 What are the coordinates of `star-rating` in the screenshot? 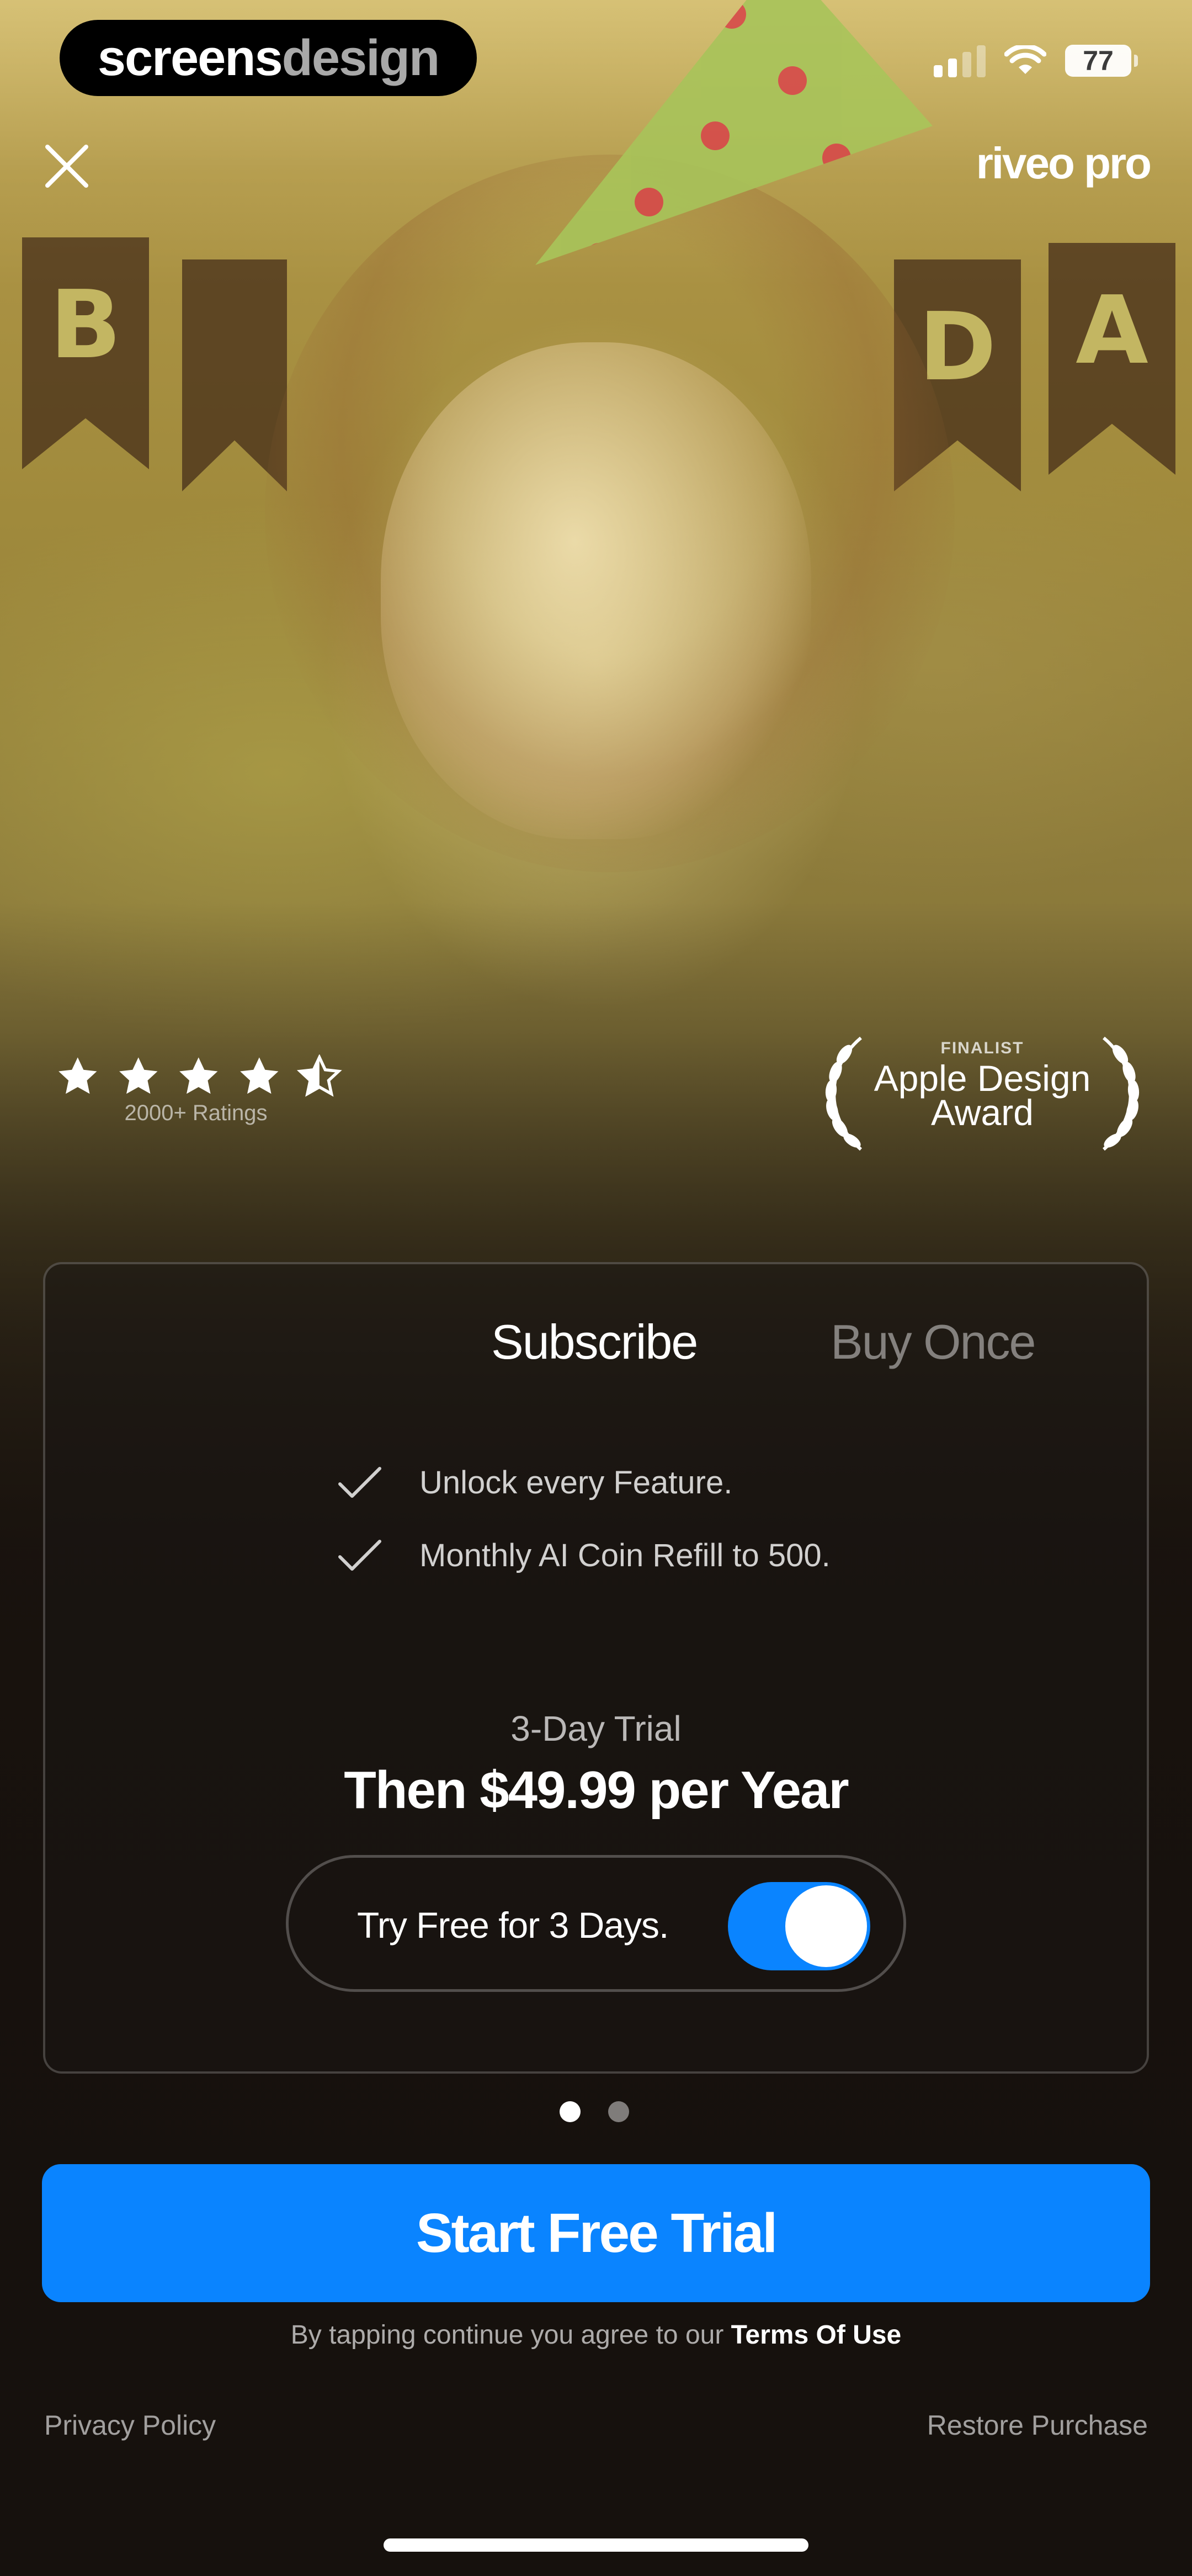 It's located at (198, 1077).